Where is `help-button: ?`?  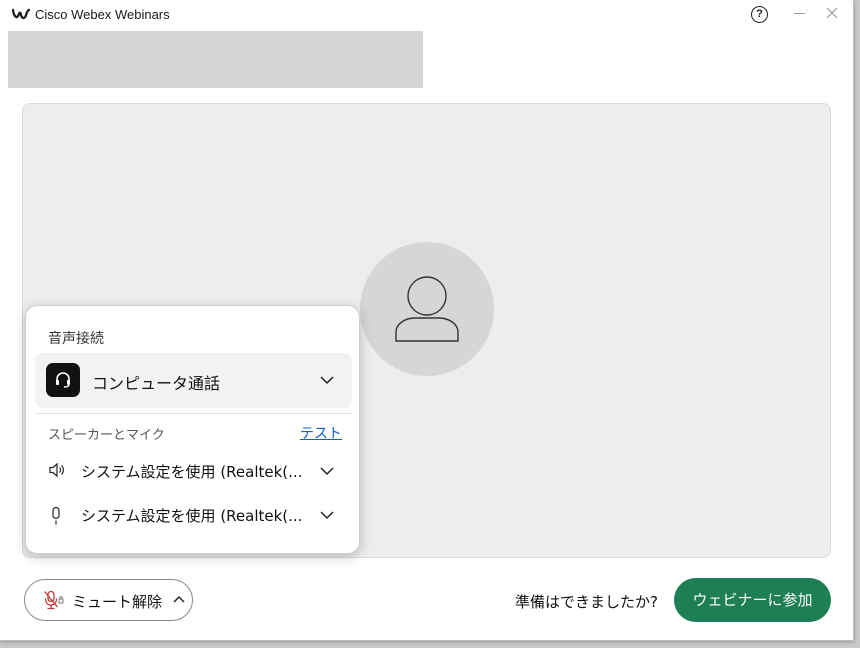
help-button: ? is located at coordinates (759, 14).